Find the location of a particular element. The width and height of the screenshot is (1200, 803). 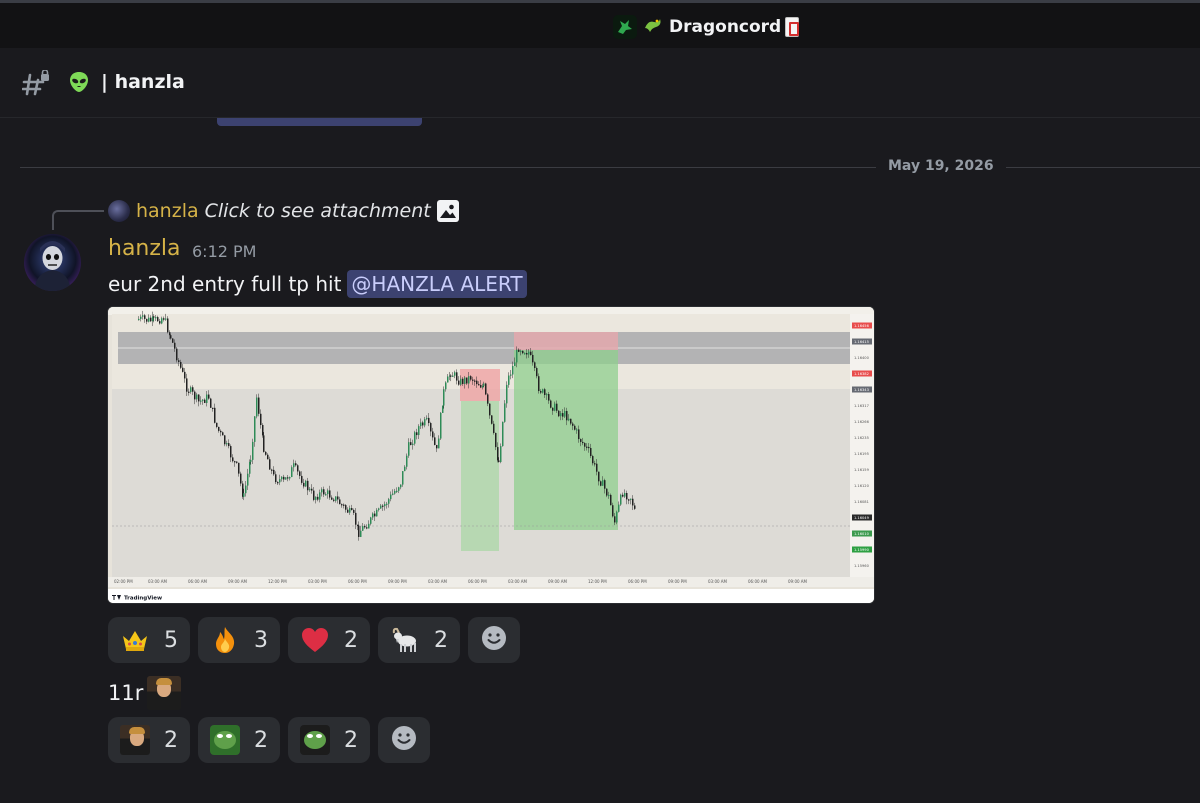

channel-name: hanzla is located at coordinates (149, 82).